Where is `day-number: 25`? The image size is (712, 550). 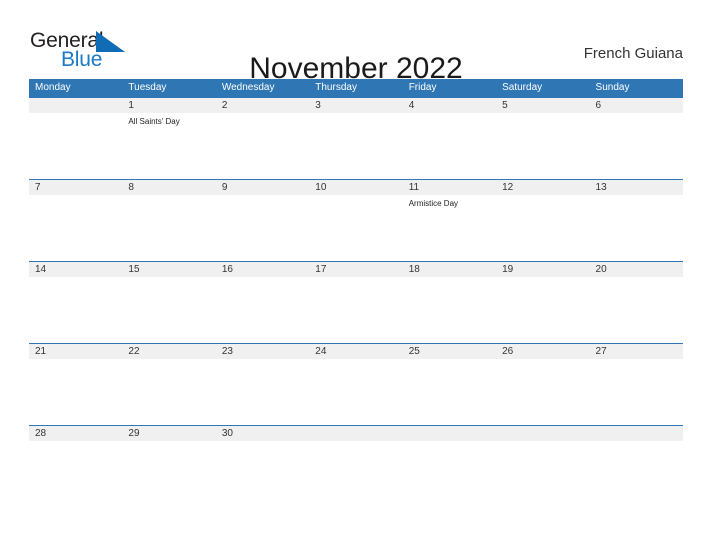
day-number: 25 is located at coordinates (449, 351).